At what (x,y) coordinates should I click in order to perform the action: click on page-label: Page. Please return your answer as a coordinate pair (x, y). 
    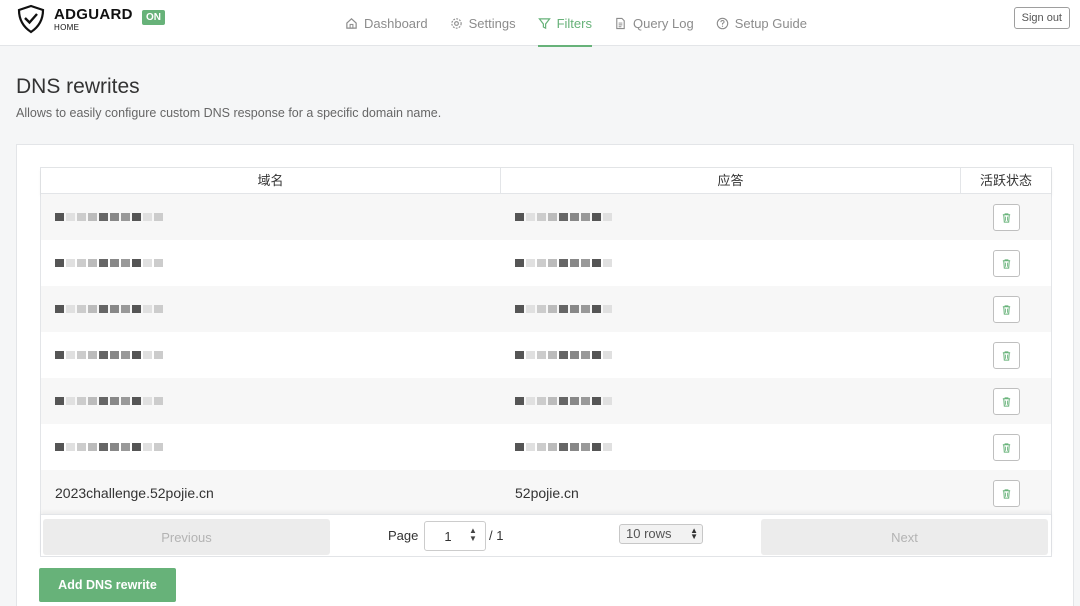
    Looking at the image, I should click on (403, 535).